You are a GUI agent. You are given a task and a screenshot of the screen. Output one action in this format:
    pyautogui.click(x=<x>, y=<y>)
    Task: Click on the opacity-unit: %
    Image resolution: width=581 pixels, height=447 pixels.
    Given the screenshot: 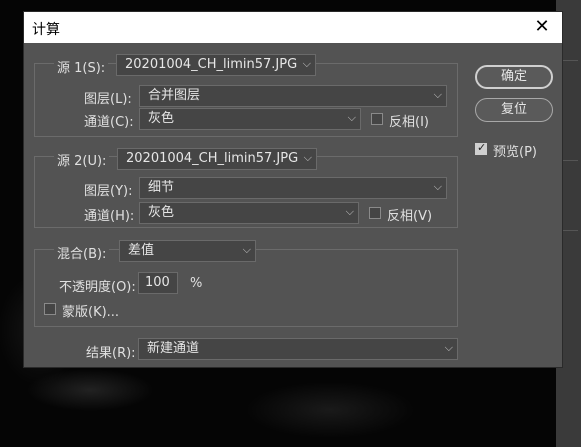 What is the action you would take?
    pyautogui.click(x=196, y=283)
    